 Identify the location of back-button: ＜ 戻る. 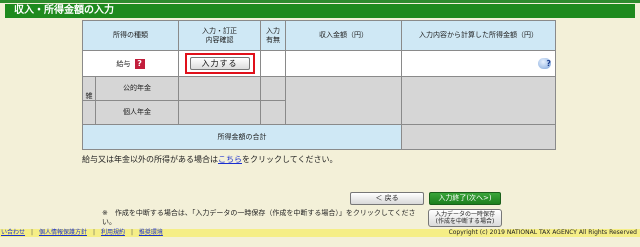
(387, 198).